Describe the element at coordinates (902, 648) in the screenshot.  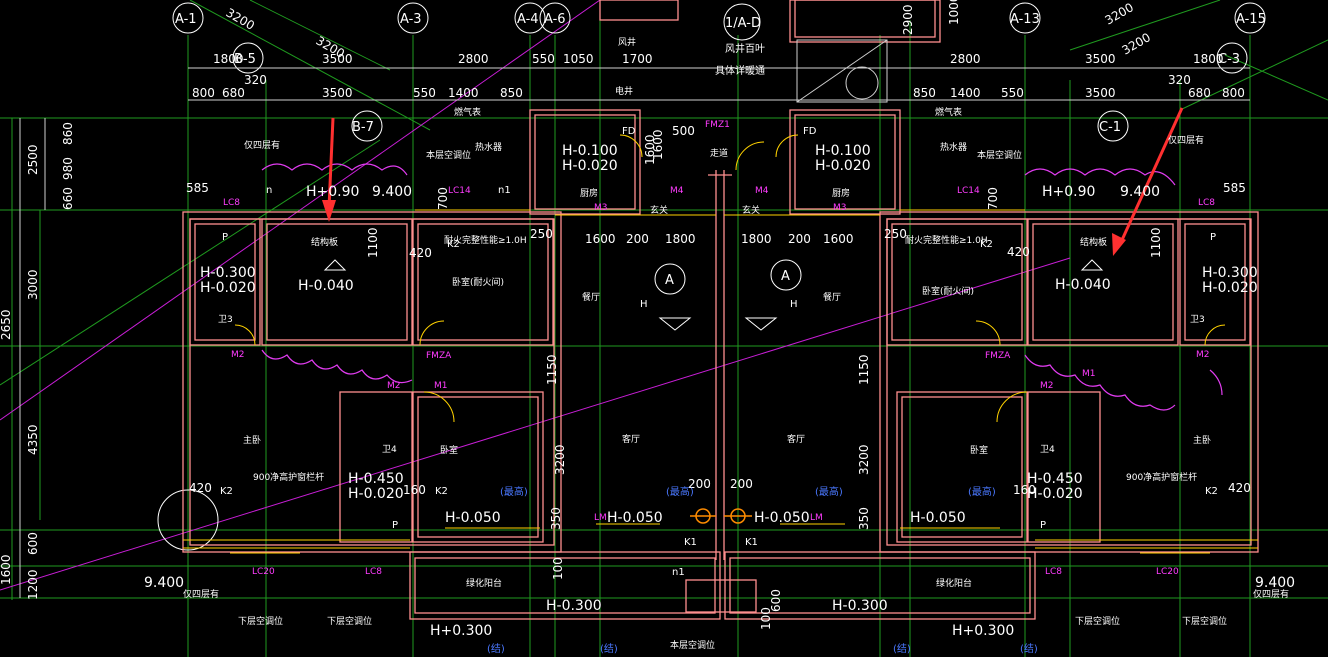
I see `label-struct-3: (结)` at that location.